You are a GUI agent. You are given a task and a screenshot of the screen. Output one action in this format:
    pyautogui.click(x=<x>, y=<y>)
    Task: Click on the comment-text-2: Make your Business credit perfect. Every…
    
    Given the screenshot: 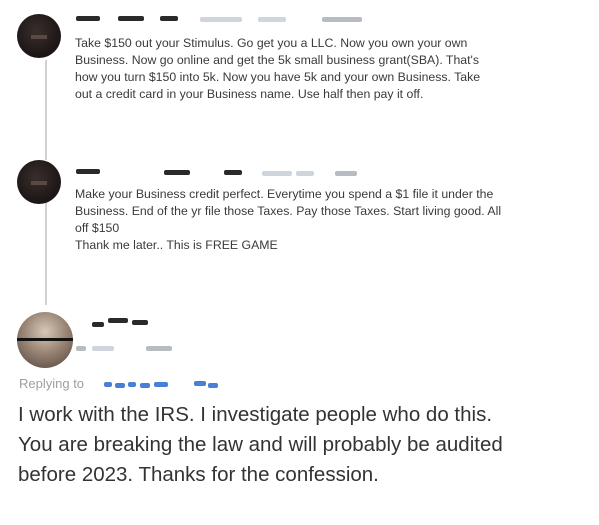 What is the action you would take?
    pyautogui.click(x=288, y=219)
    